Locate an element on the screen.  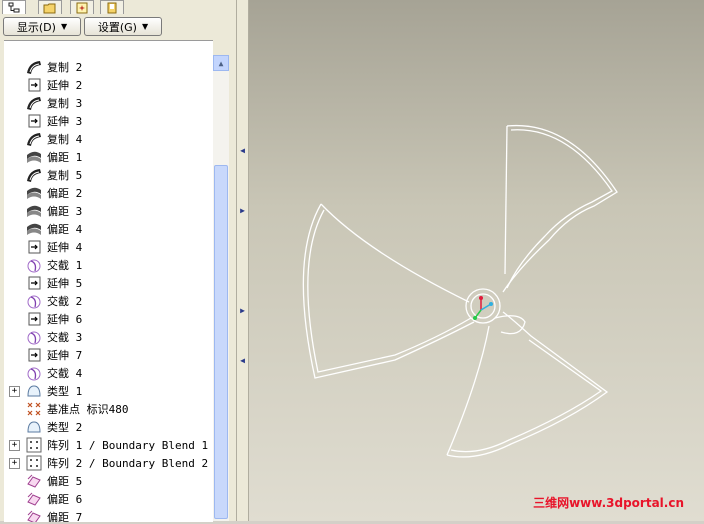
tree-item: 延伸 7 is located at coordinates (108, 355).